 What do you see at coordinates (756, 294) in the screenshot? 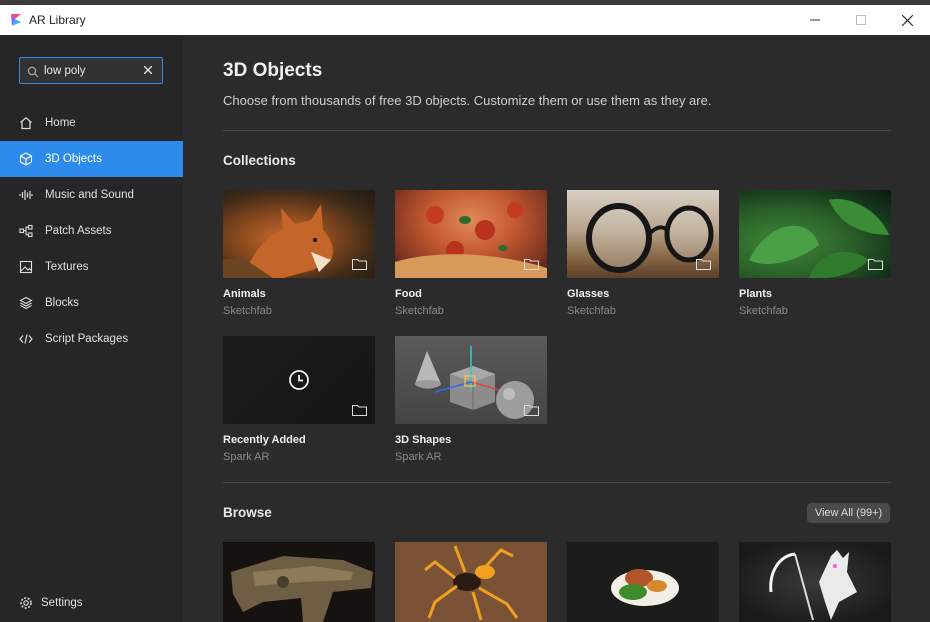
I see `card-title: Plants` at bounding box center [756, 294].